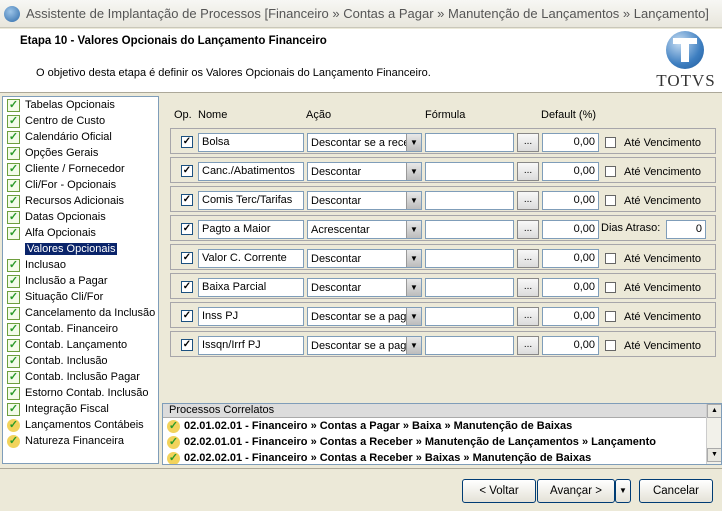 This screenshot has width=722, height=511. Describe the element at coordinates (251, 229) in the screenshot. I see `name-field: Pagto a Maior` at that location.